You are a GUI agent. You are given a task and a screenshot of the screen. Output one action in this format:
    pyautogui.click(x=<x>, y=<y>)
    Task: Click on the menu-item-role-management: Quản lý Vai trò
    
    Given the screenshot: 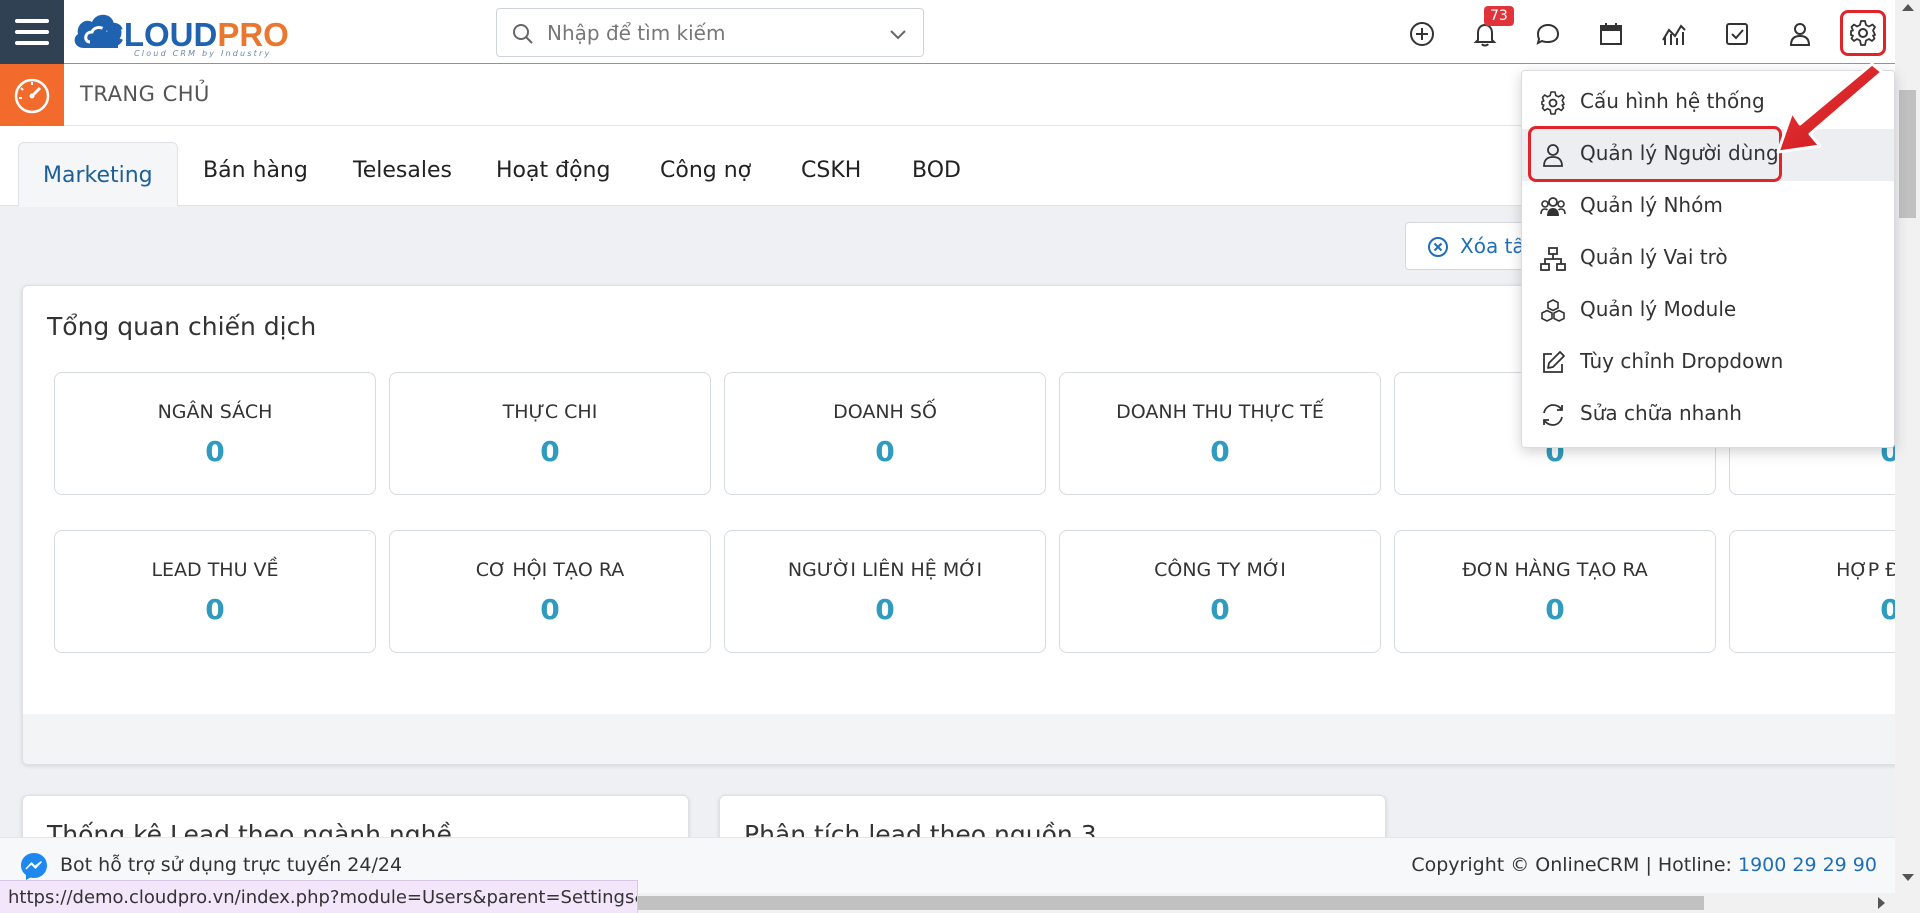 What is the action you would take?
    pyautogui.click(x=1708, y=259)
    